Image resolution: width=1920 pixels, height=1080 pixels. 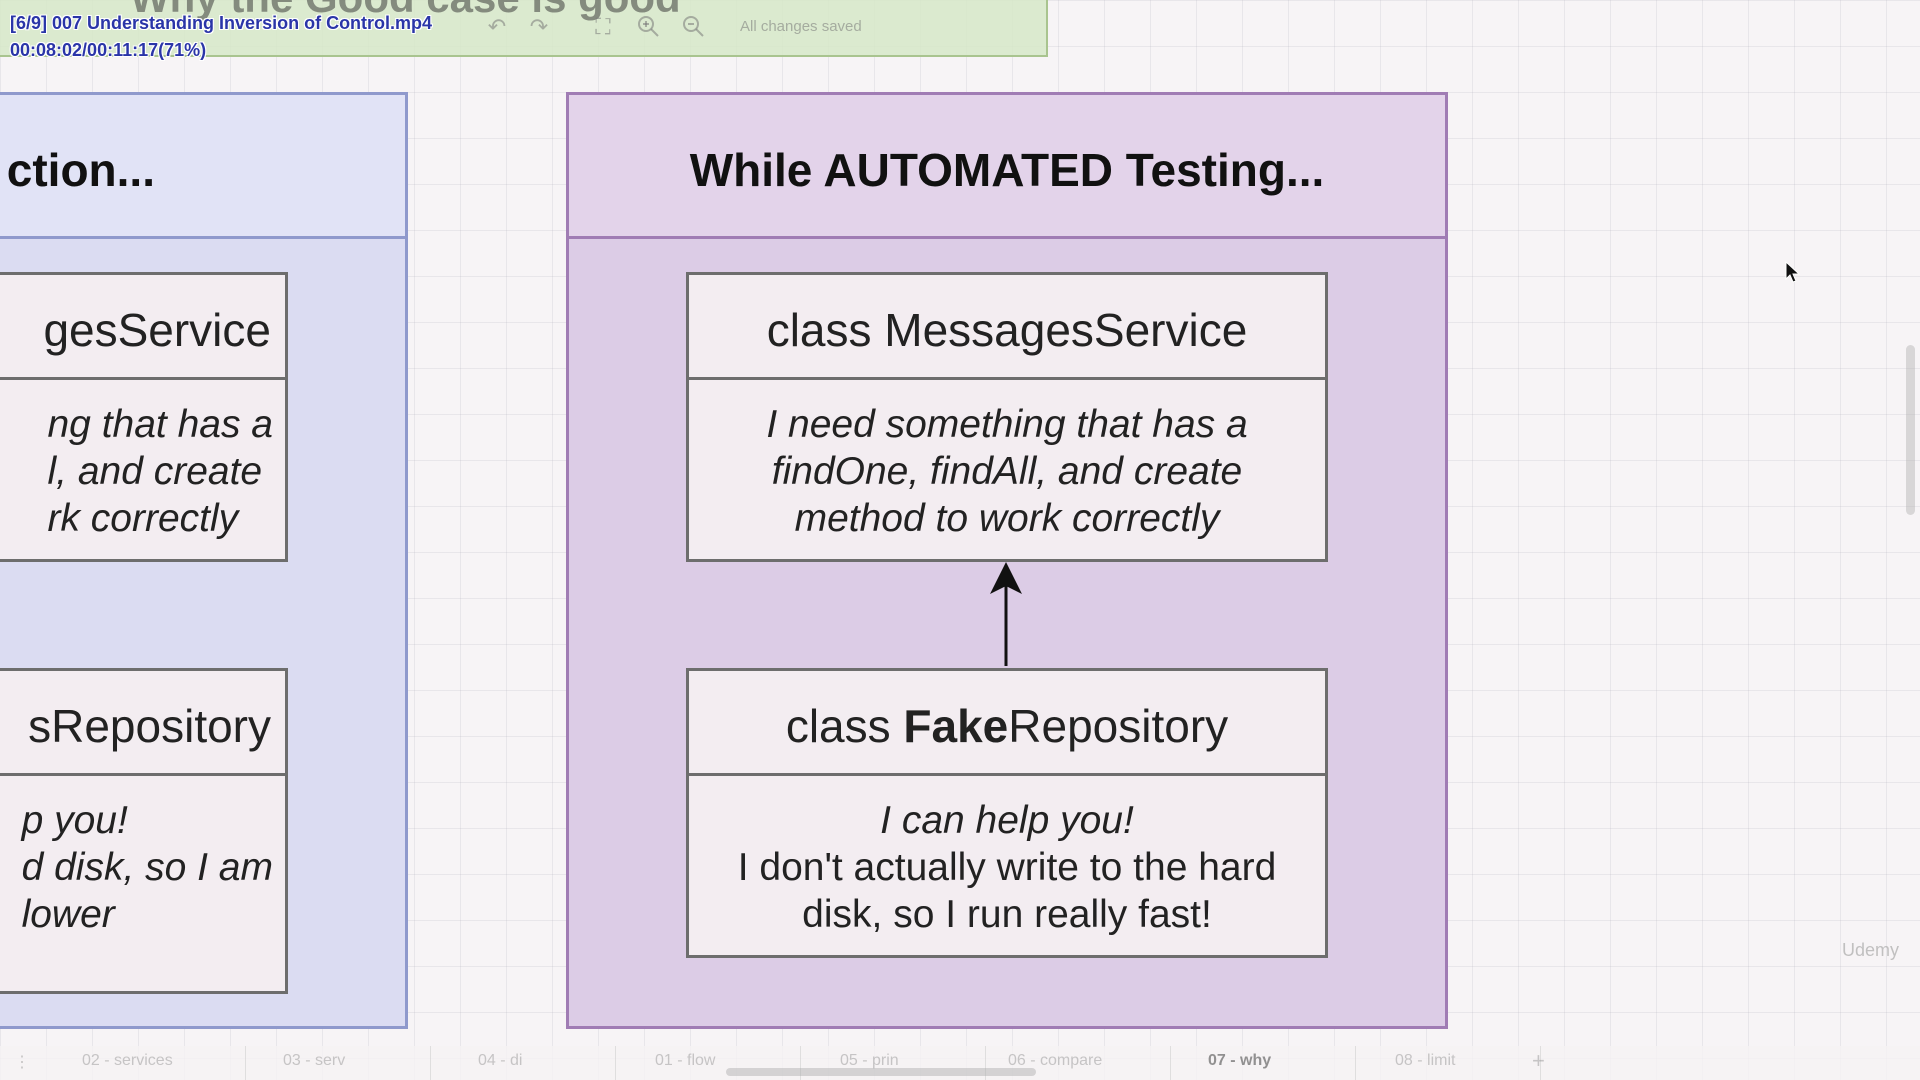 What do you see at coordinates (603, 27) in the screenshot?
I see `fullscreen-icon: ⛶` at bounding box center [603, 27].